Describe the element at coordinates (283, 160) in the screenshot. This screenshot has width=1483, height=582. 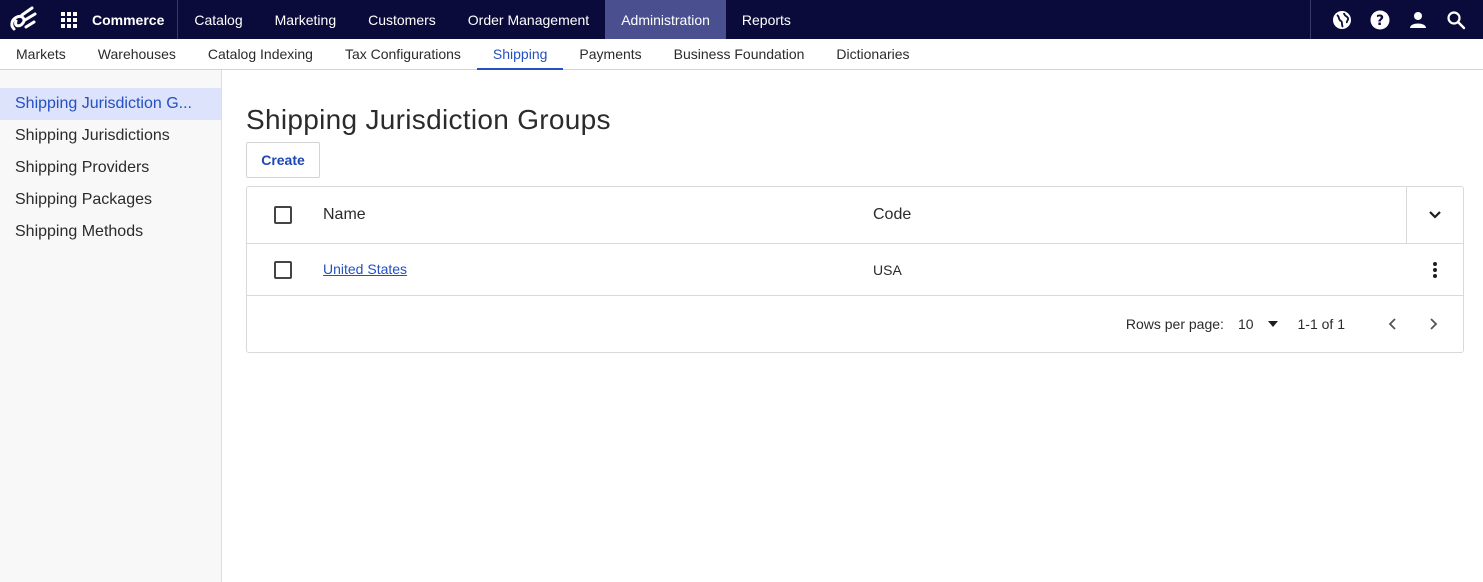
I see `create-button: Create` at that location.